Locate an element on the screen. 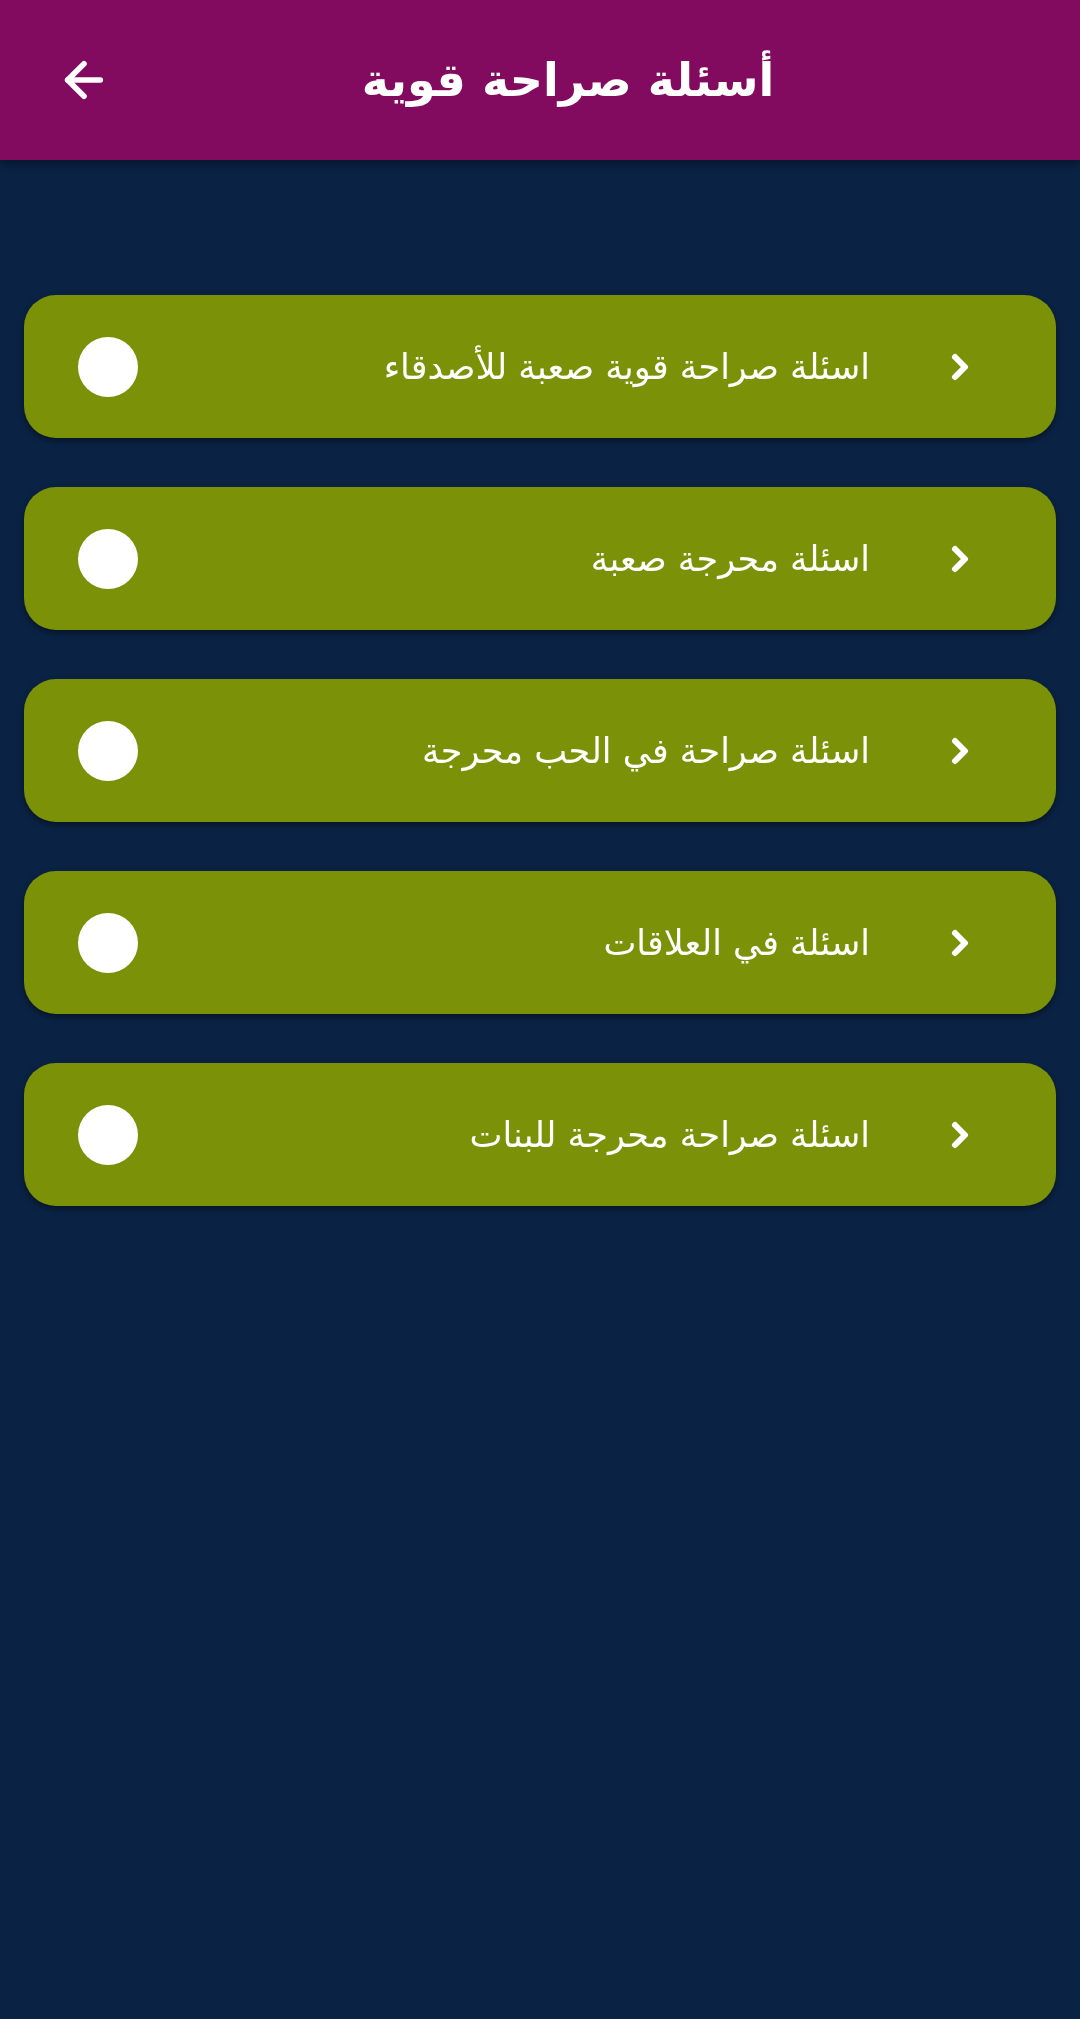  category-label: اسئلة صراحة في الحب محرجة is located at coordinates (646, 750).